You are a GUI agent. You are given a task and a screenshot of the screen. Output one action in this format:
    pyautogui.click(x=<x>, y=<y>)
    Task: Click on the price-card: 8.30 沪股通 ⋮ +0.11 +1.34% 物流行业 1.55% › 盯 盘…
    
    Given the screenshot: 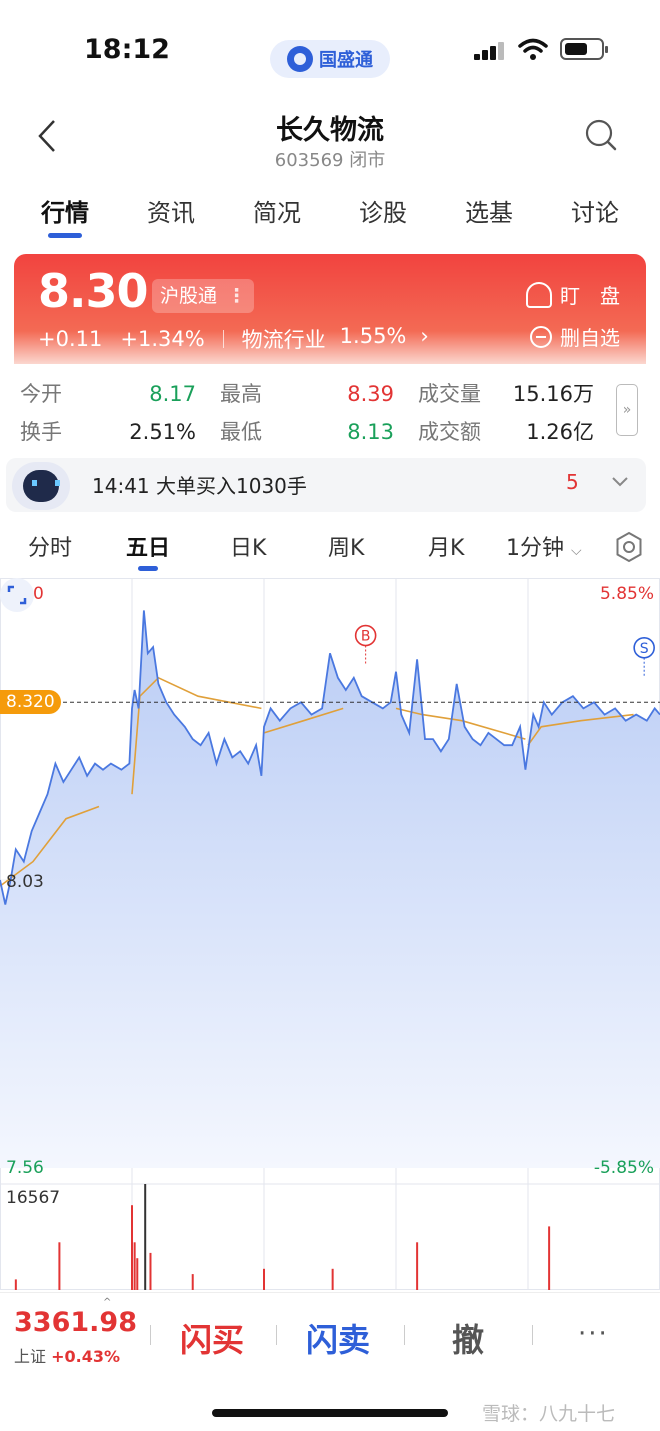 What is the action you would take?
    pyautogui.click(x=330, y=309)
    